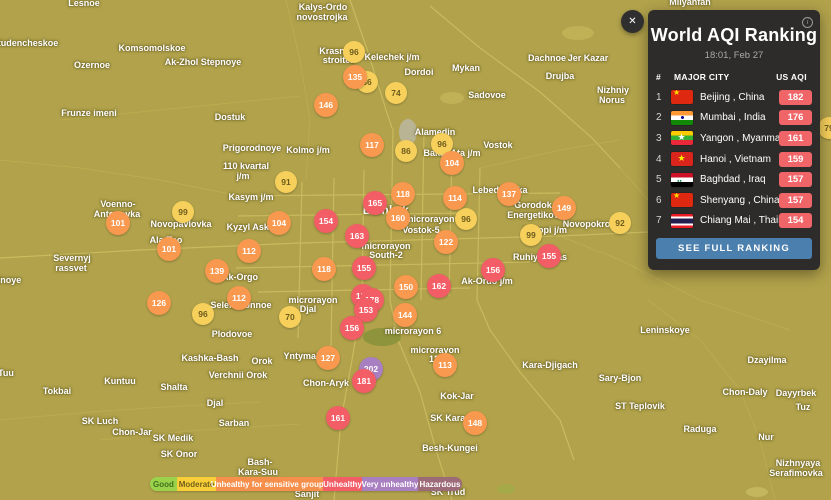  What do you see at coordinates (260, 462) in the screenshot?
I see `map-place-label: Bash-` at bounding box center [260, 462].